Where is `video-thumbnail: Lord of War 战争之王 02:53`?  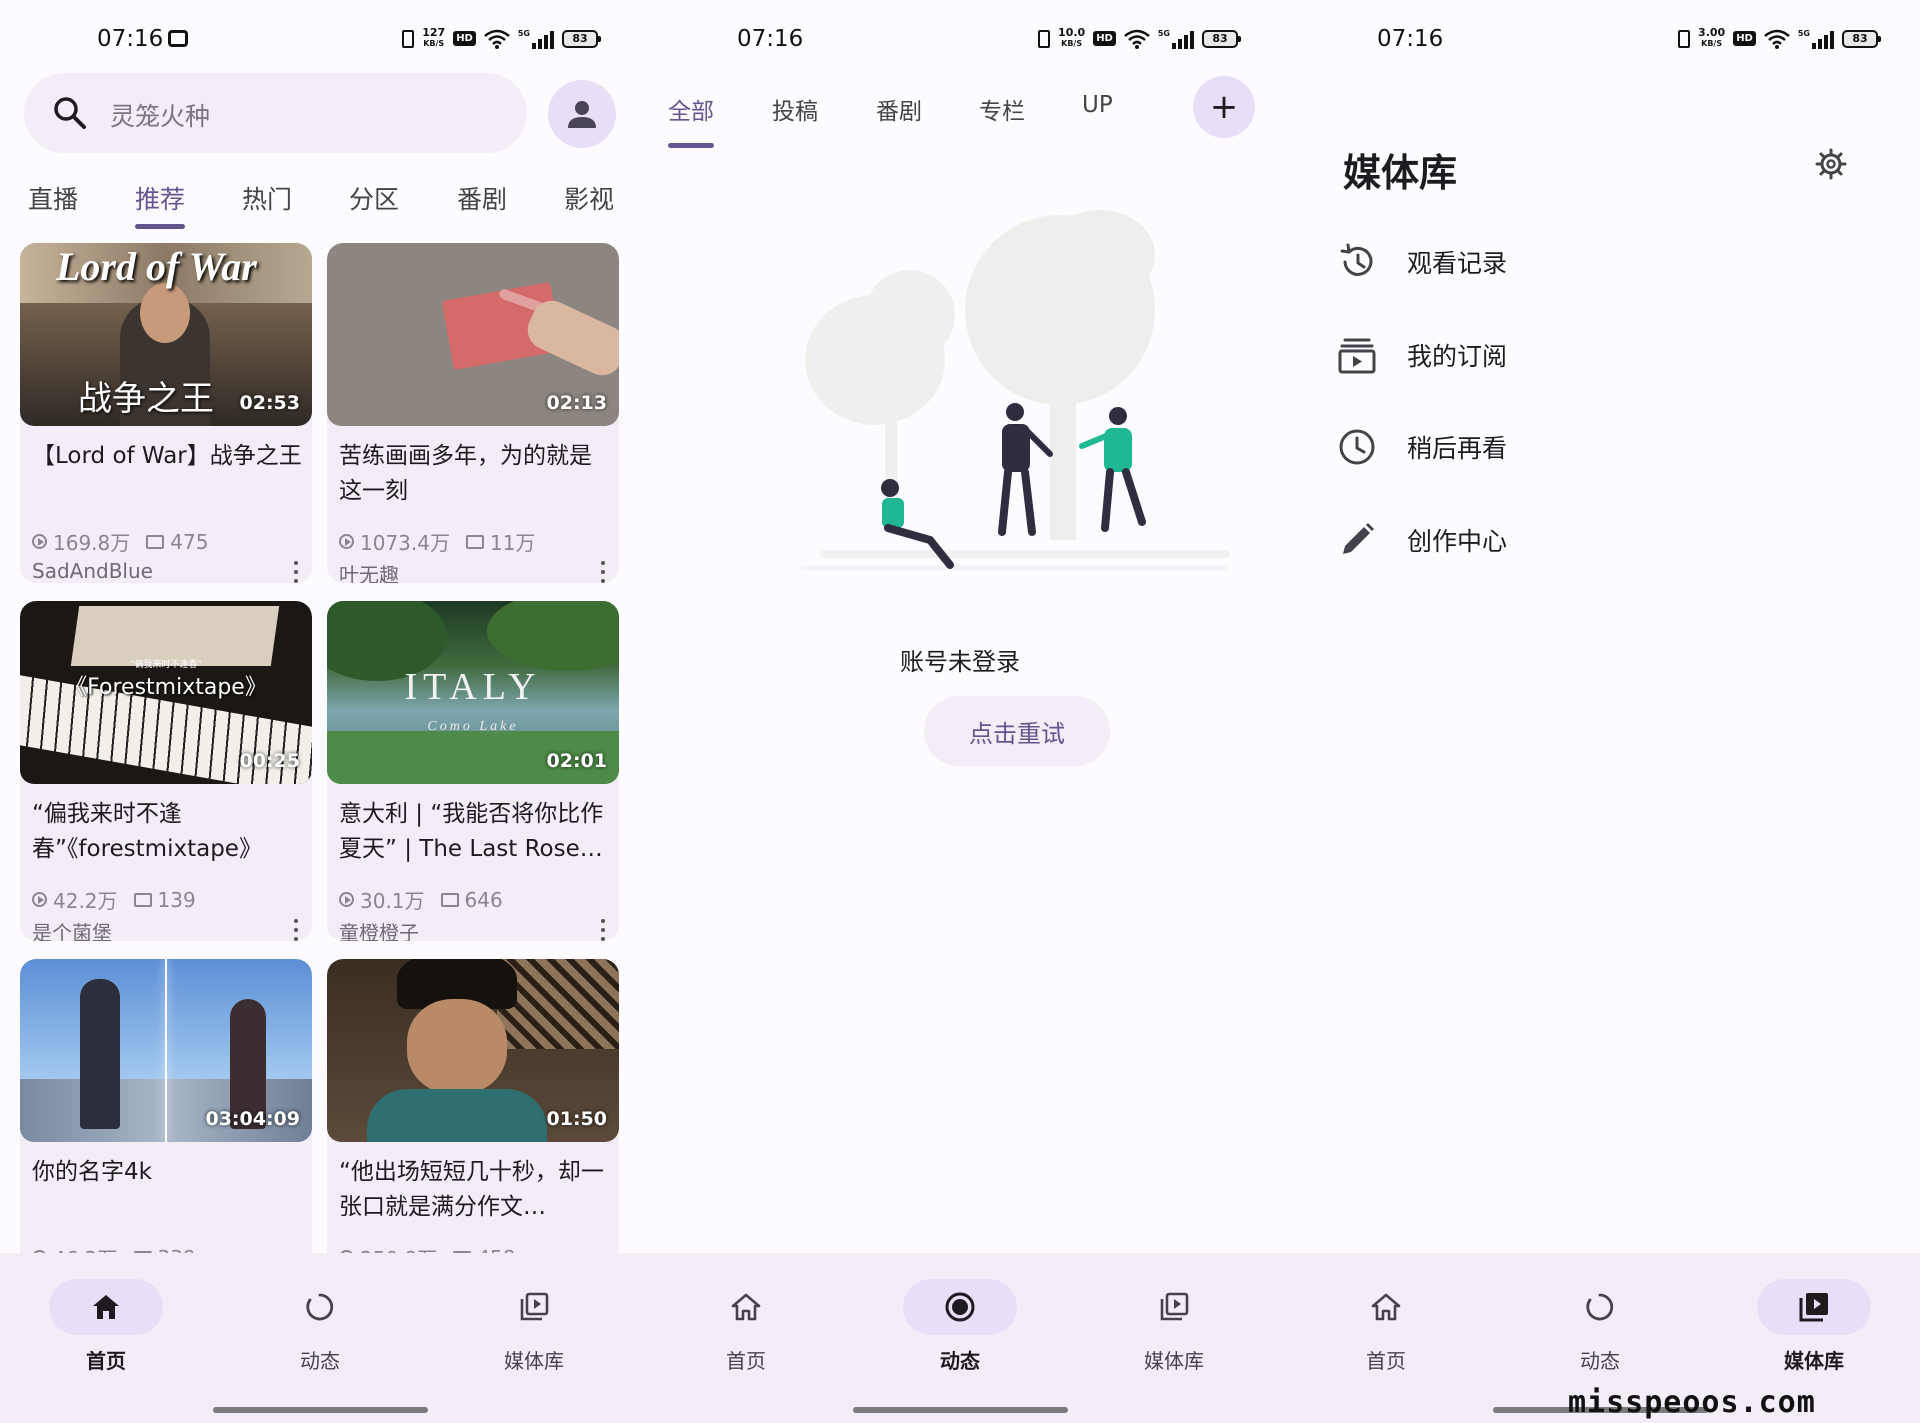 video-thumbnail: Lord of War 战争之王 02:53 is located at coordinates (166, 334).